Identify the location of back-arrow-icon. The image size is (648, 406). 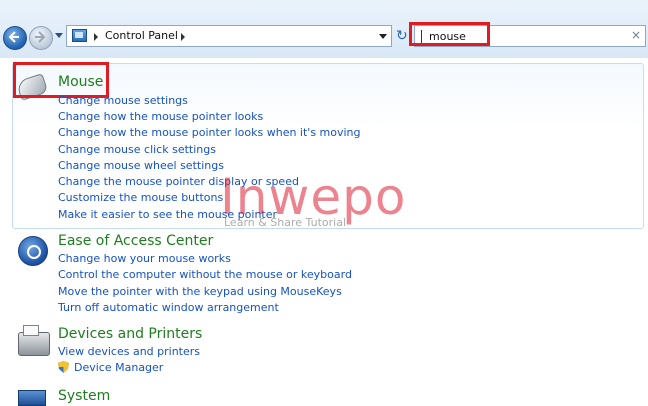
(13, 37).